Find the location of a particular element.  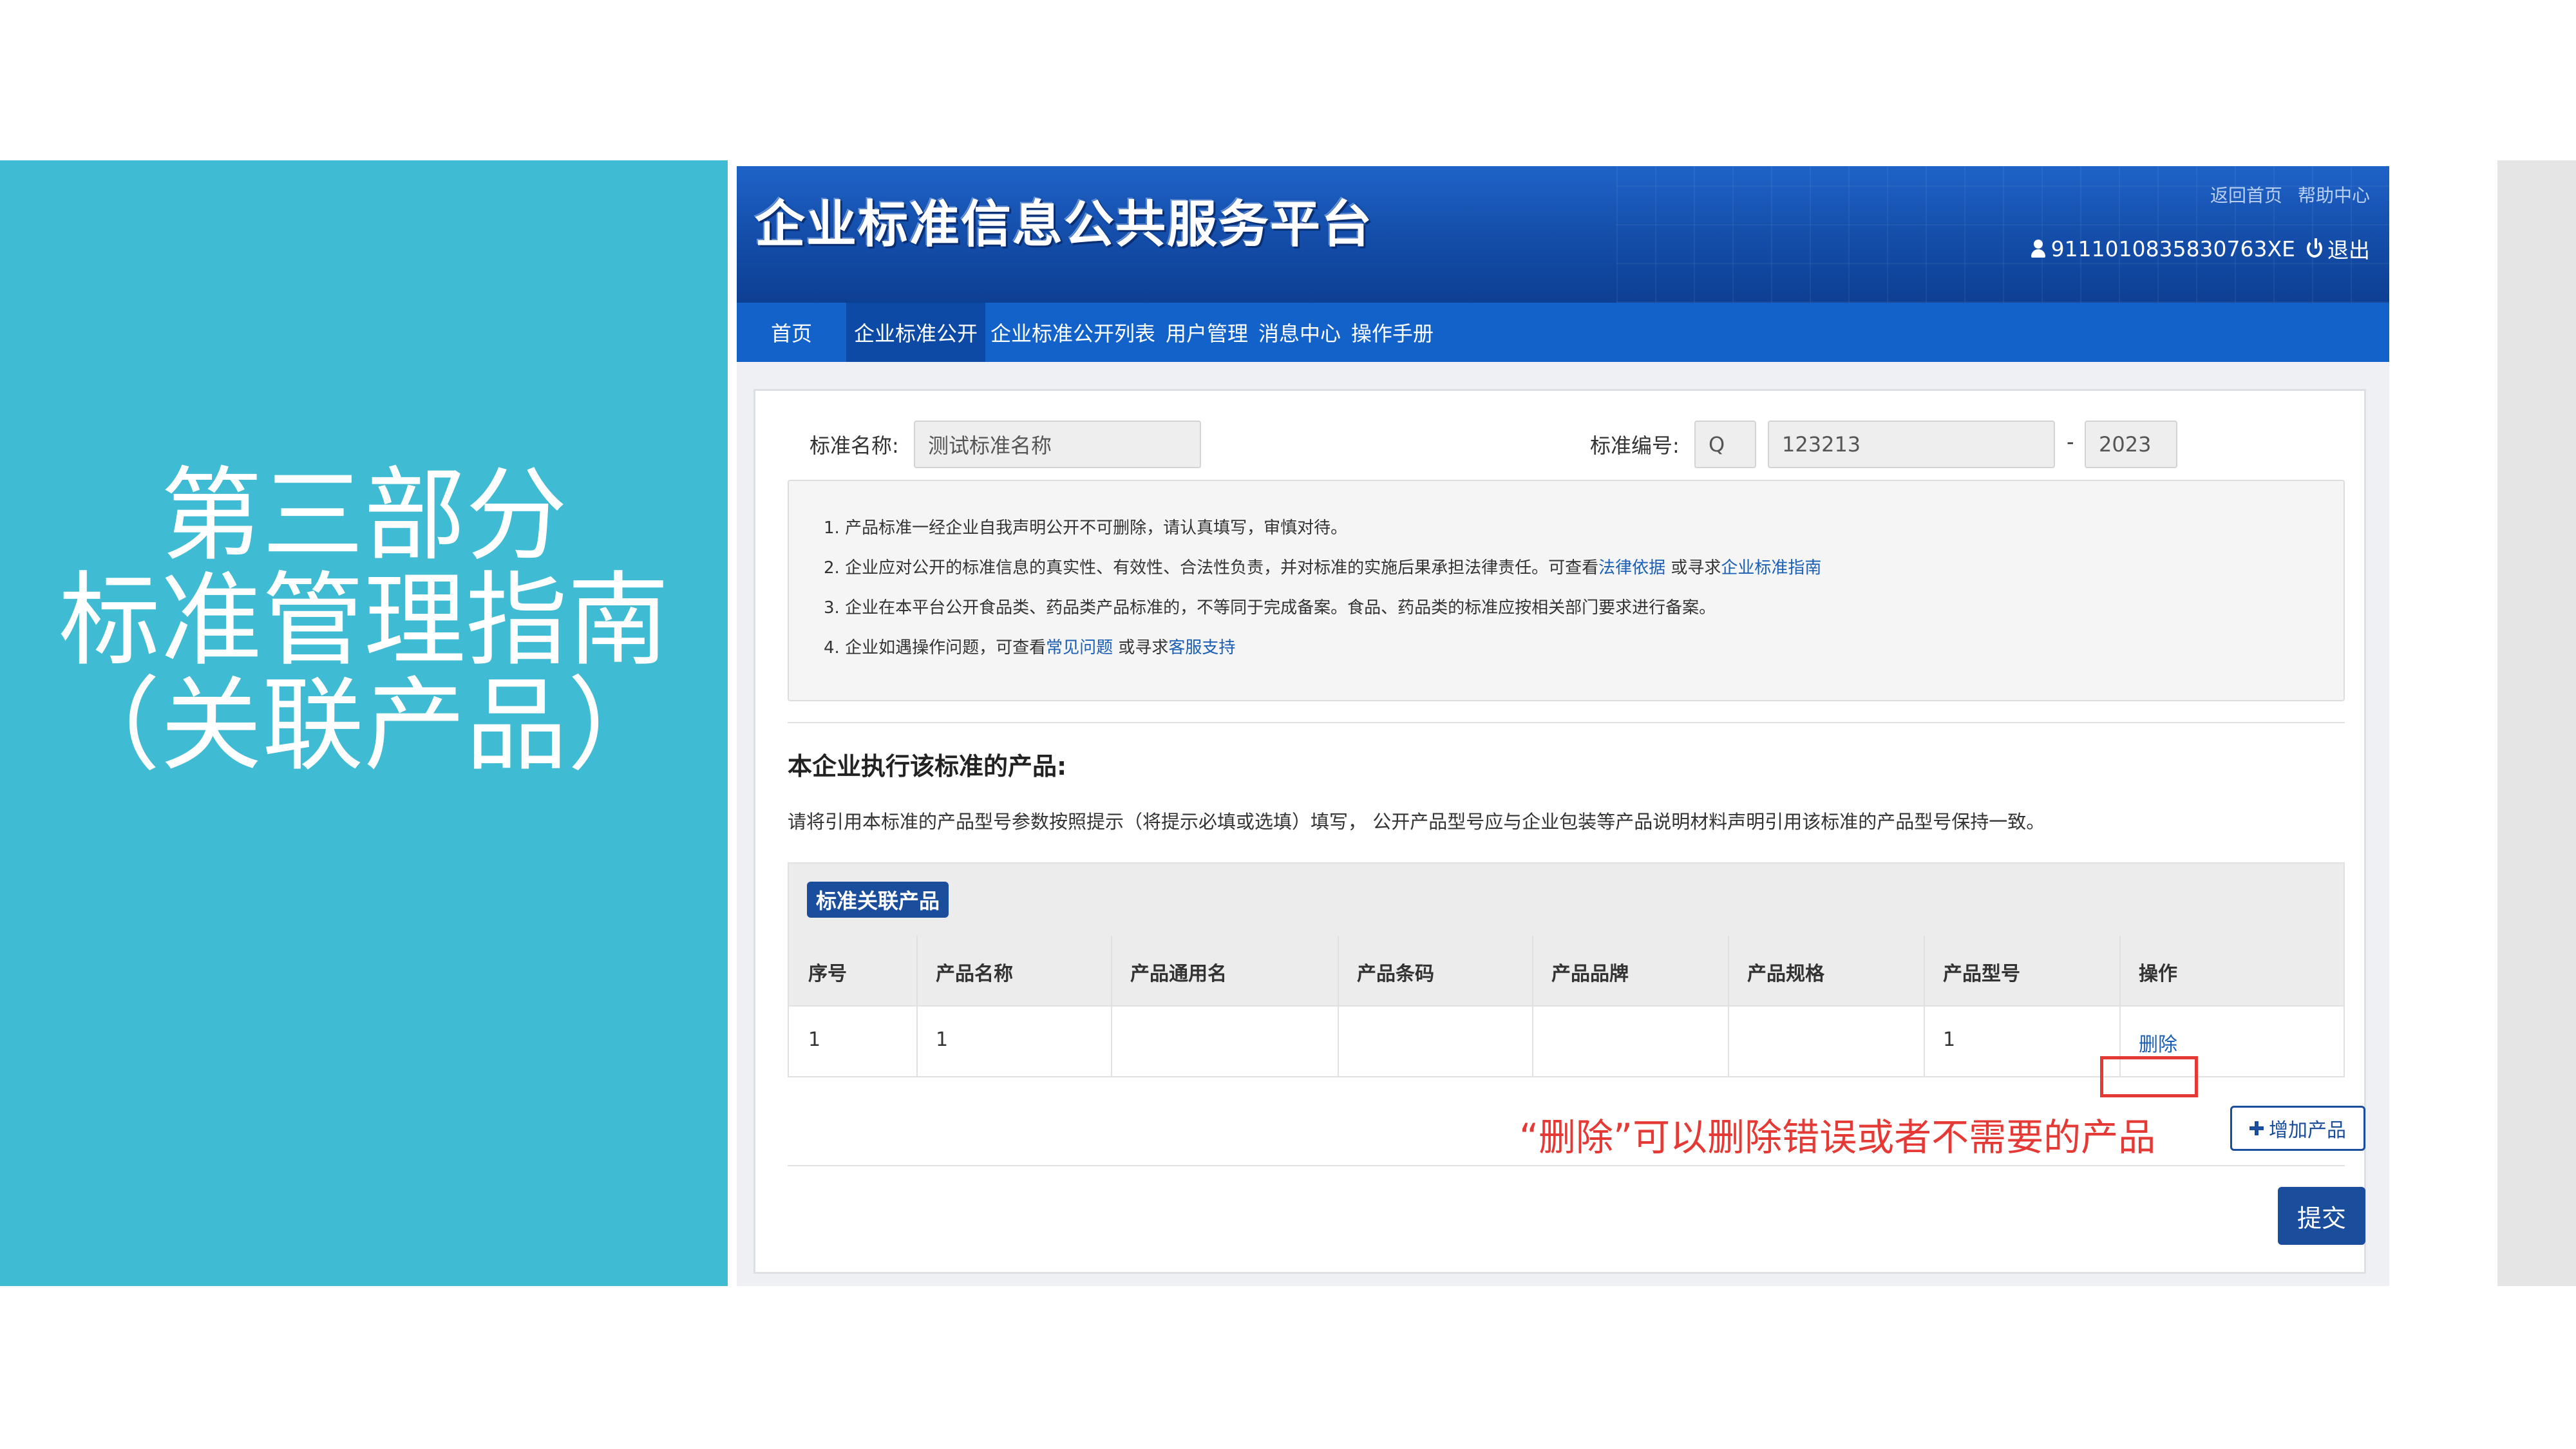

nav-item-home: 首页 is located at coordinates (791, 333).